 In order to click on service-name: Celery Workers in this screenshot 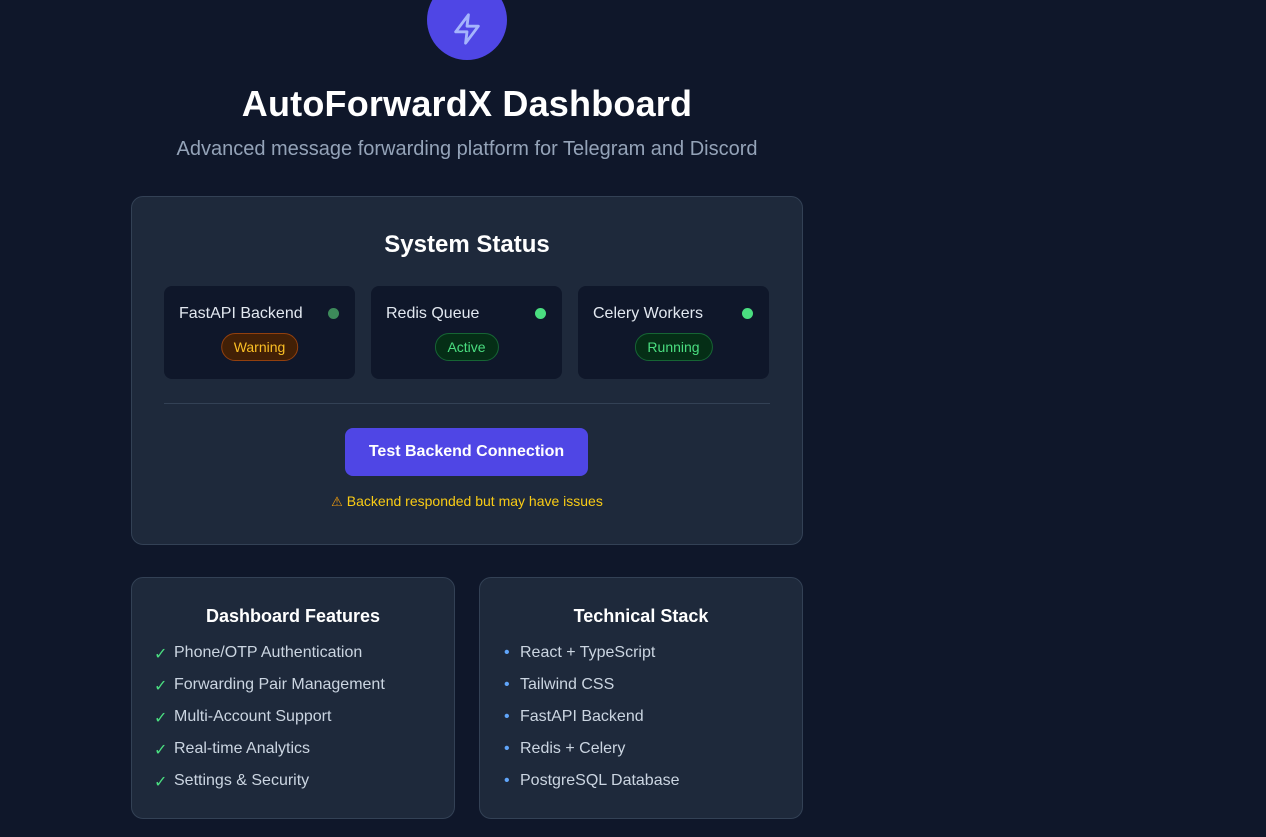, I will do `click(648, 313)`.